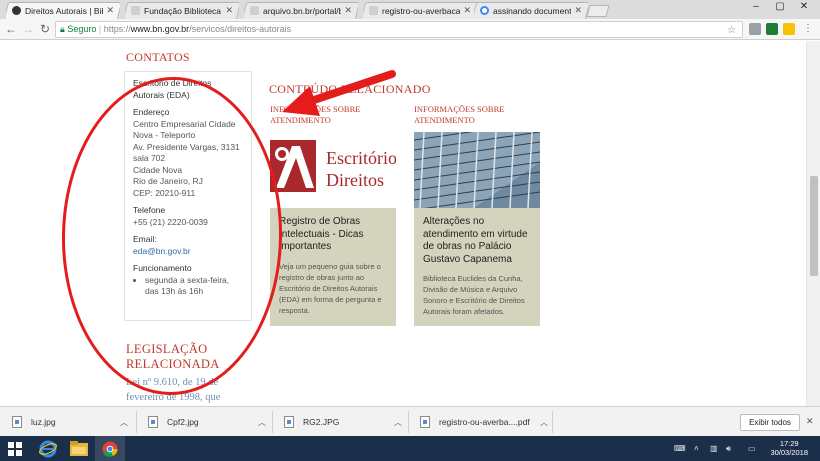 This screenshot has height=461, width=820. What do you see at coordinates (172, 89) in the screenshot?
I see `office-name: Escritório de Direitos Autorais (EDA)` at bounding box center [172, 89].